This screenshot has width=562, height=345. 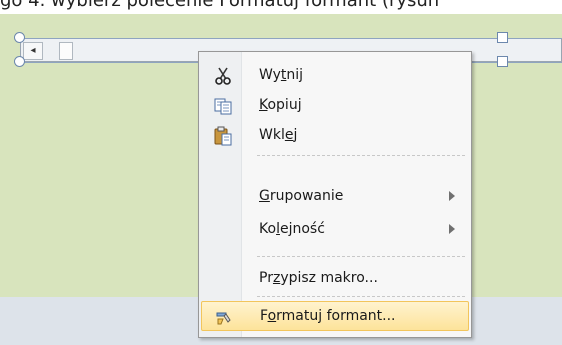 What do you see at coordinates (19, 37) in the screenshot?
I see `resize-handle-top-left` at bounding box center [19, 37].